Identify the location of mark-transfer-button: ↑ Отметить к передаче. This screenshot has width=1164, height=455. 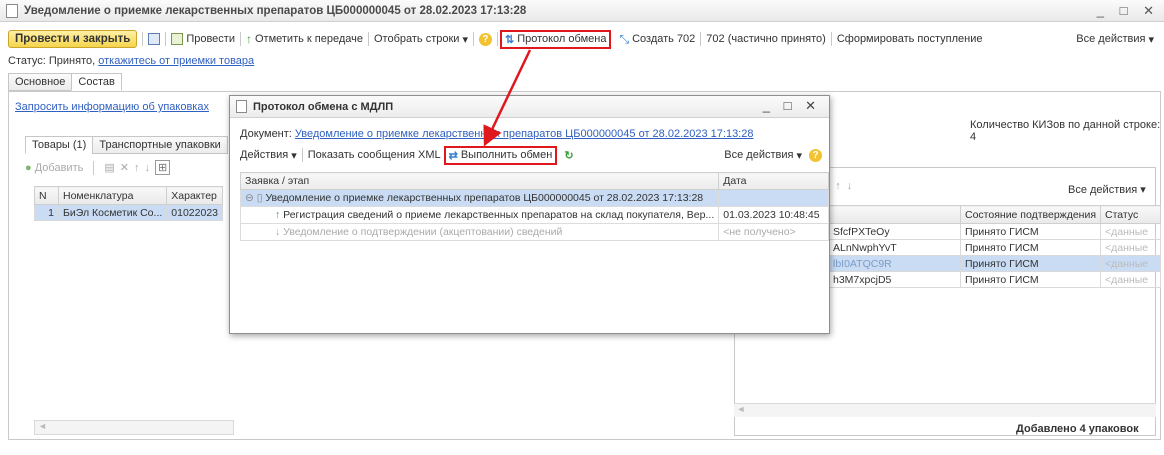
(304, 39).